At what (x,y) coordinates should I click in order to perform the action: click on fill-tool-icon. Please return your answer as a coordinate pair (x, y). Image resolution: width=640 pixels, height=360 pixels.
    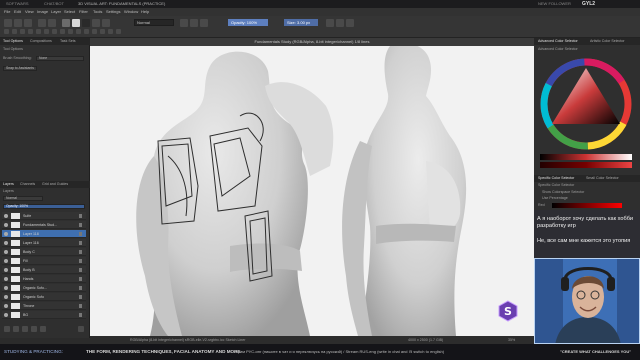
    Looking at the image, I should click on (62, 31).